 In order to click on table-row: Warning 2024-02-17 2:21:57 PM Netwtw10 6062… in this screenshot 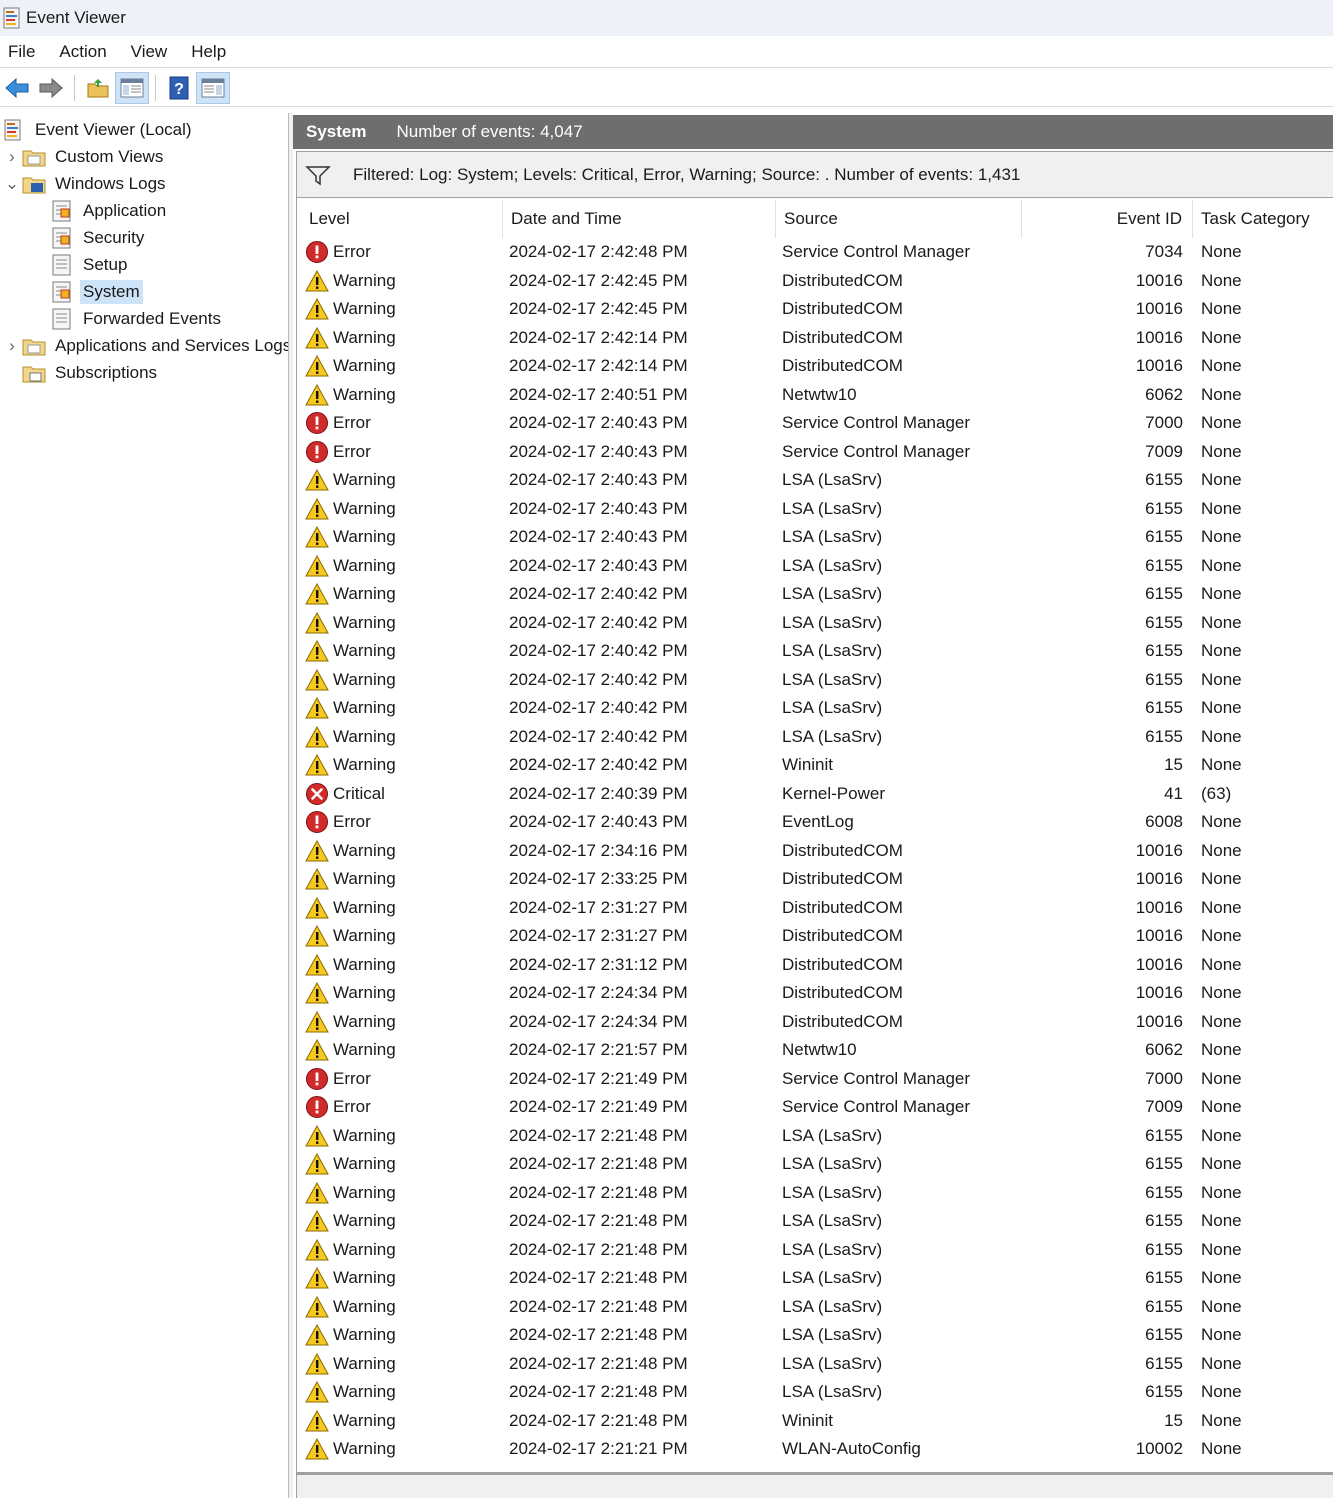, I will do `click(816, 1050)`.